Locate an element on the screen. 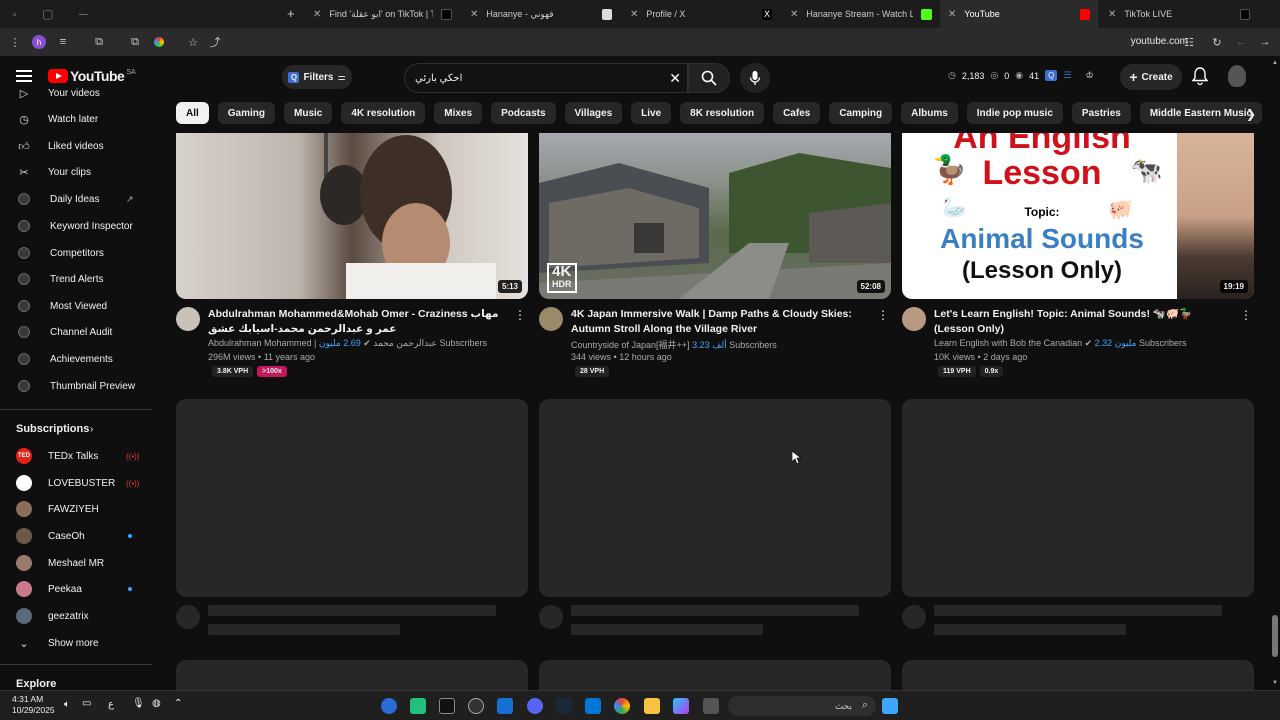 This screenshot has height=720, width=1280. youtube-logo: YouTube SA is located at coordinates (92, 76).